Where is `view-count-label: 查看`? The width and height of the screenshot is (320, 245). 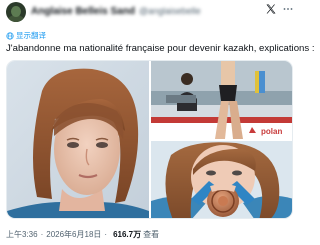 view-count-label: 查看 is located at coordinates (151, 234).